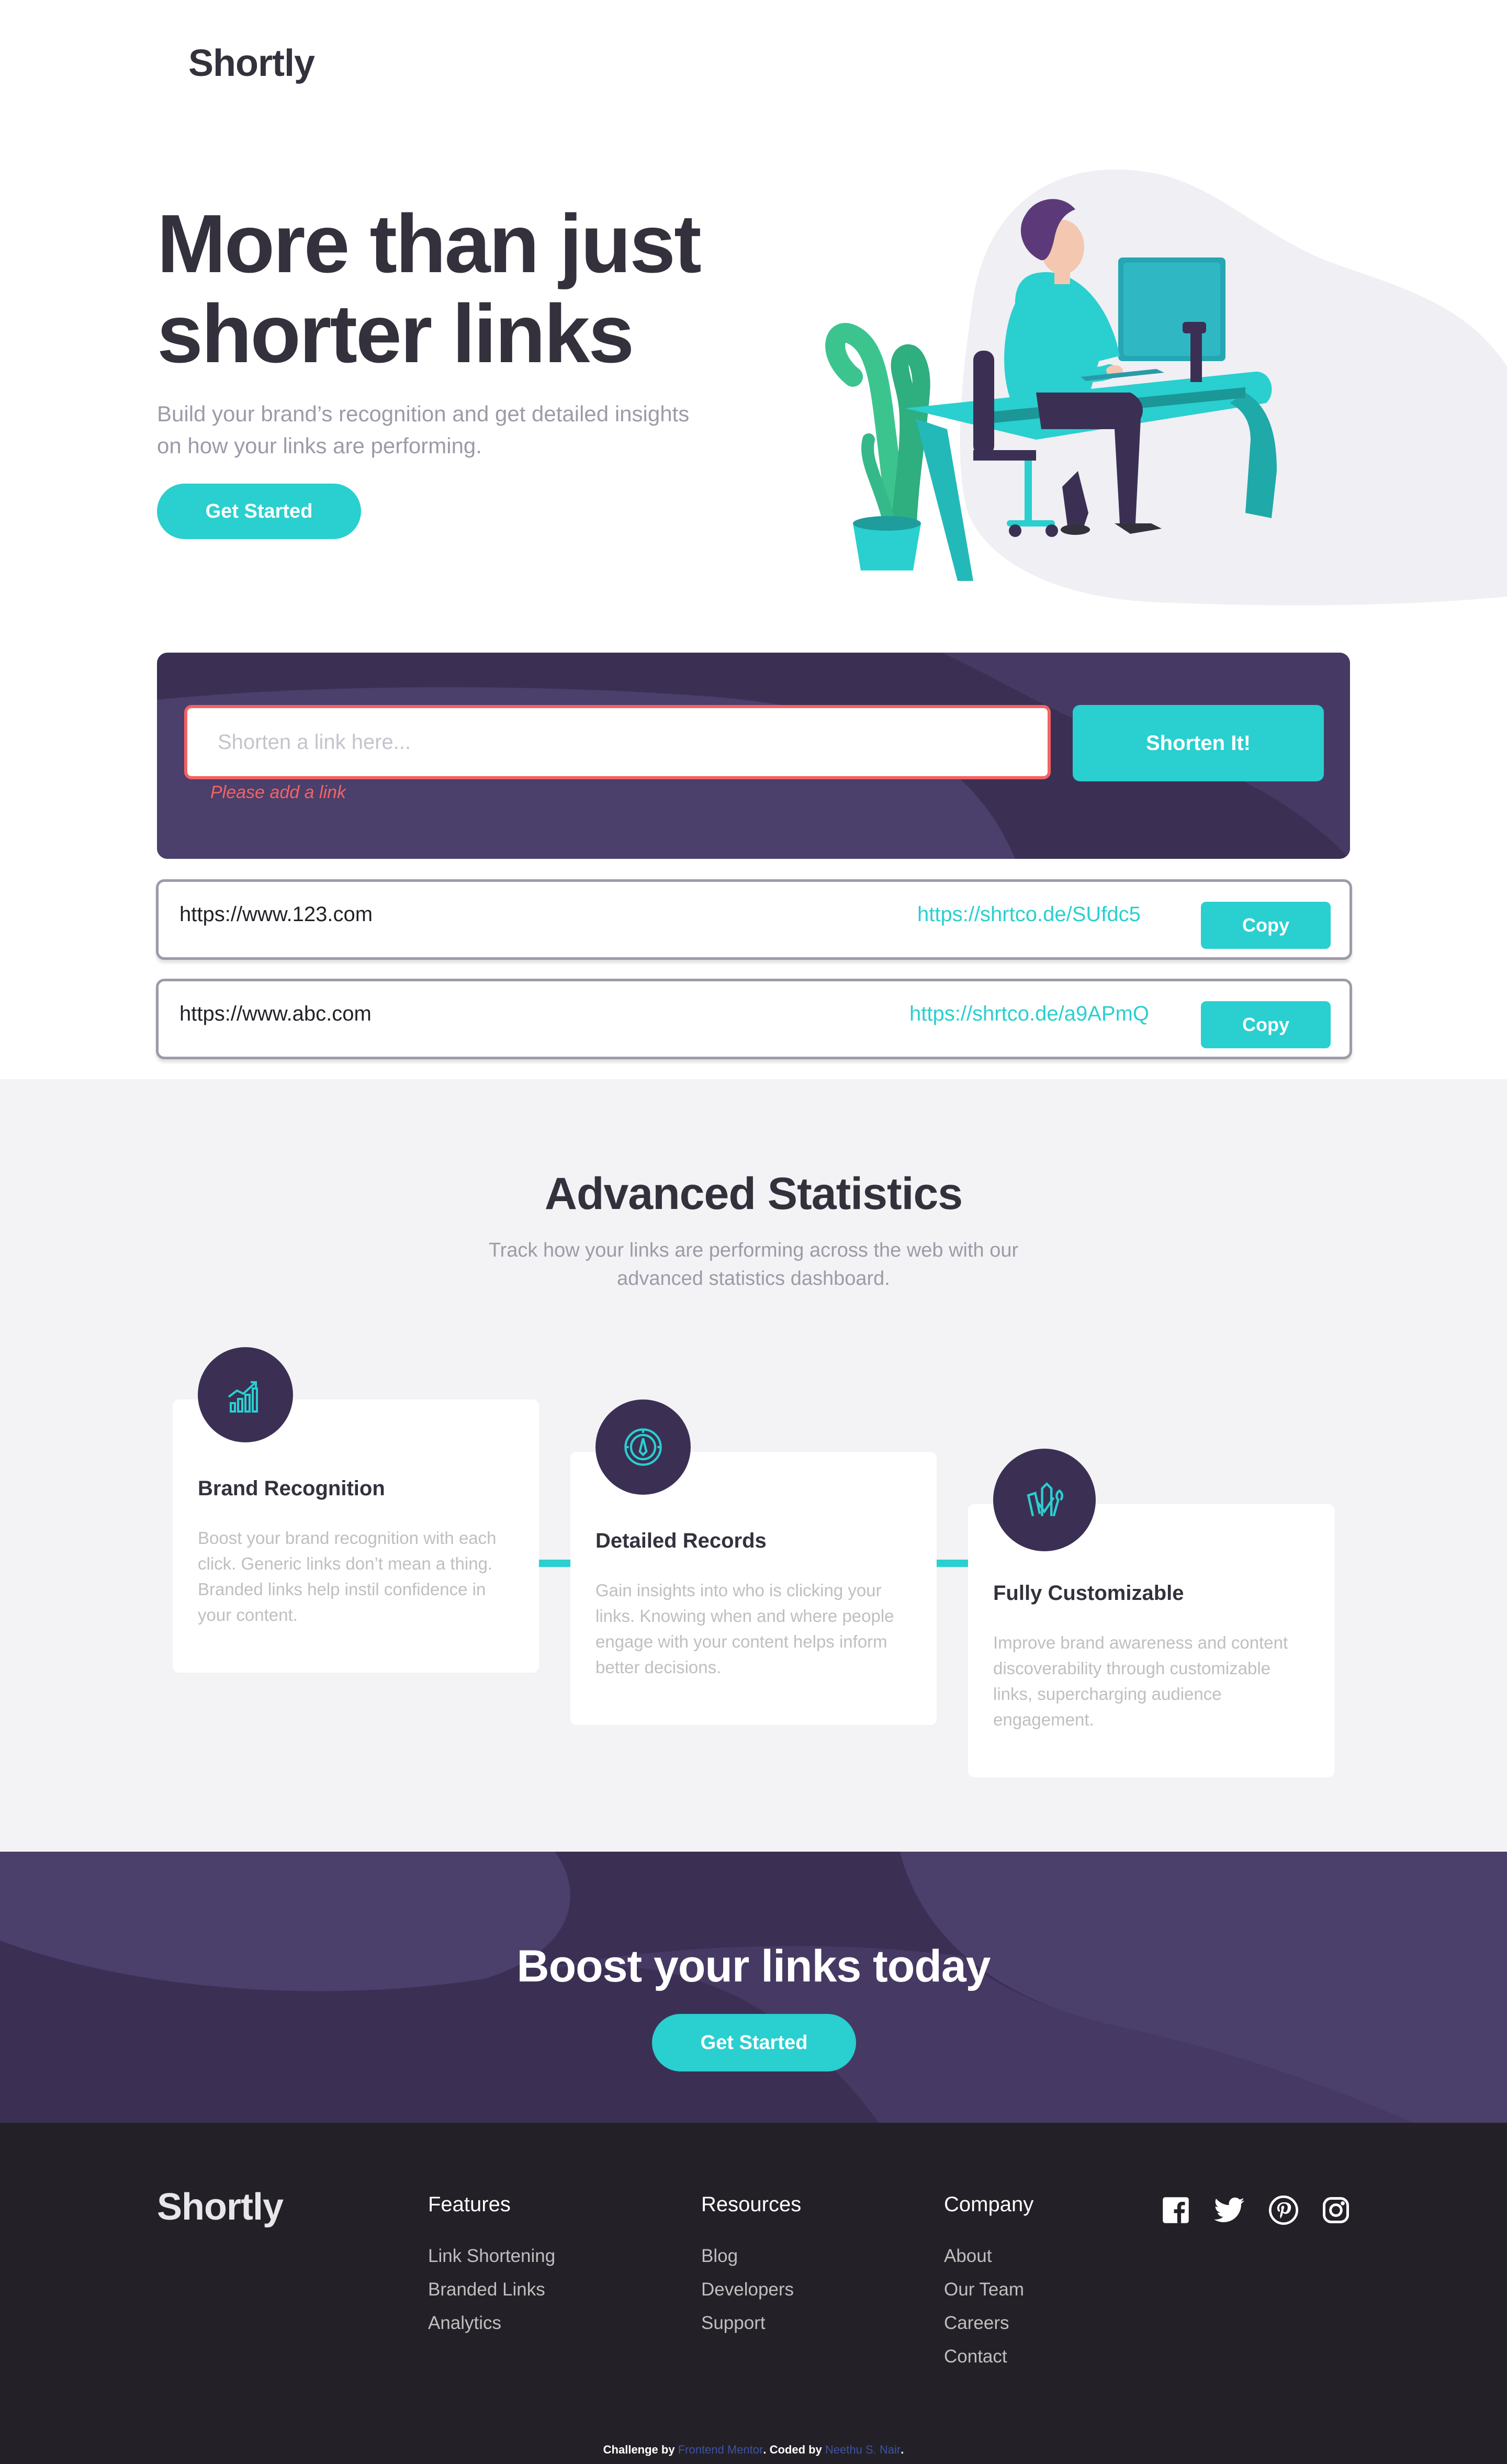  What do you see at coordinates (1029, 1014) in the screenshot?
I see `short-link: https://shrtco.de/a9APmQ` at bounding box center [1029, 1014].